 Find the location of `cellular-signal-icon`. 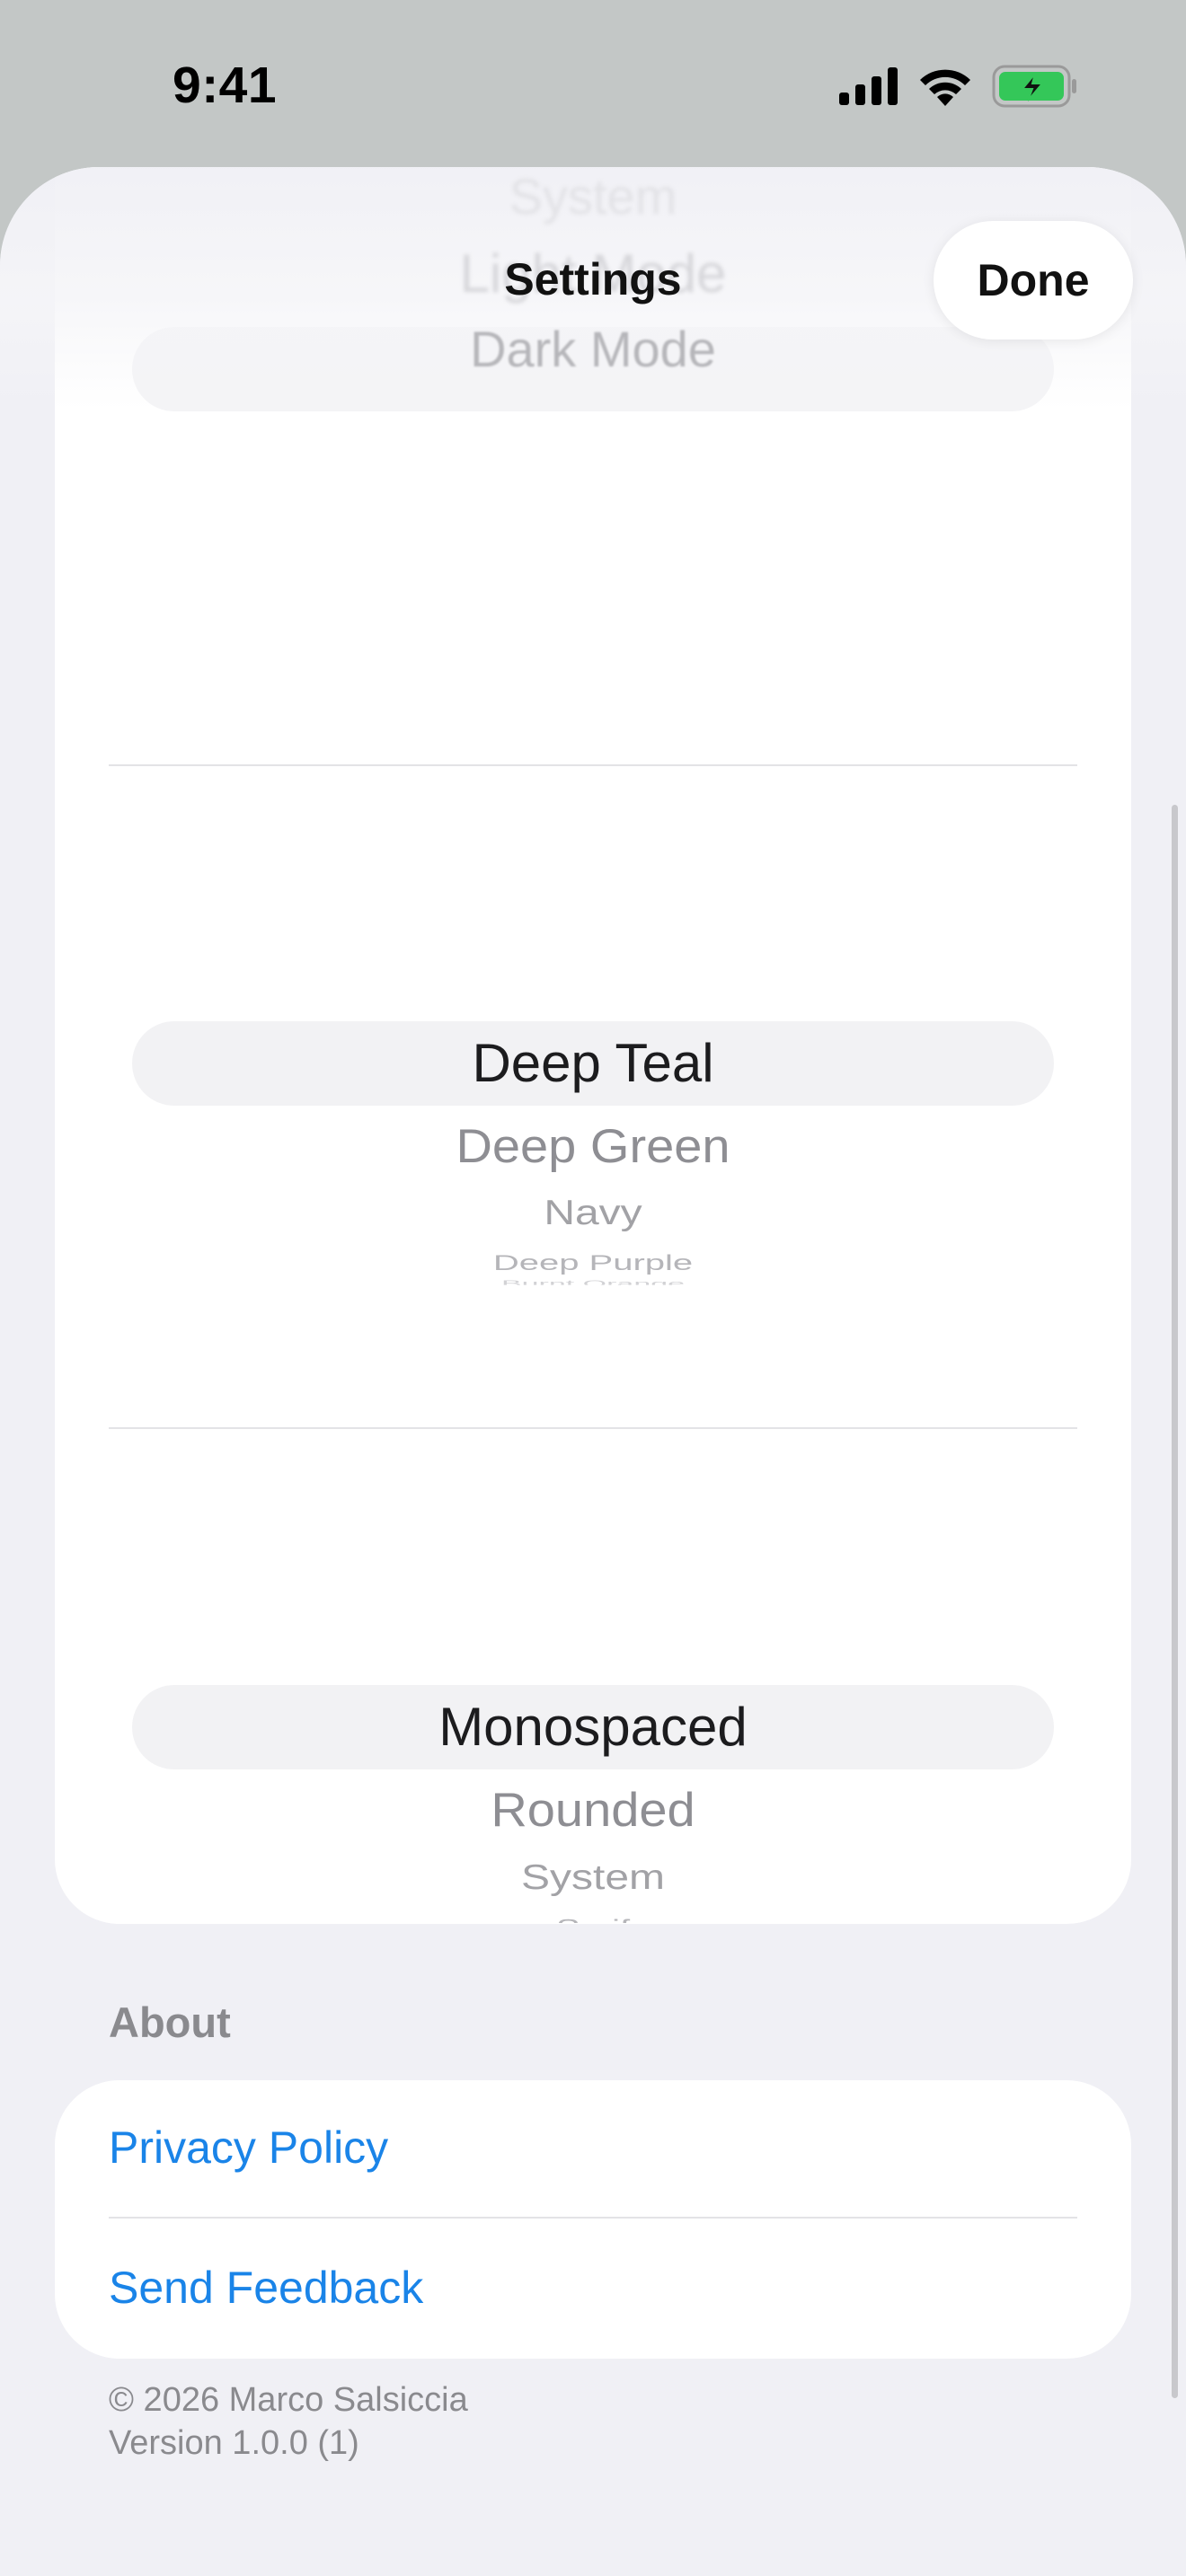

cellular-signal-icon is located at coordinates (868, 86).